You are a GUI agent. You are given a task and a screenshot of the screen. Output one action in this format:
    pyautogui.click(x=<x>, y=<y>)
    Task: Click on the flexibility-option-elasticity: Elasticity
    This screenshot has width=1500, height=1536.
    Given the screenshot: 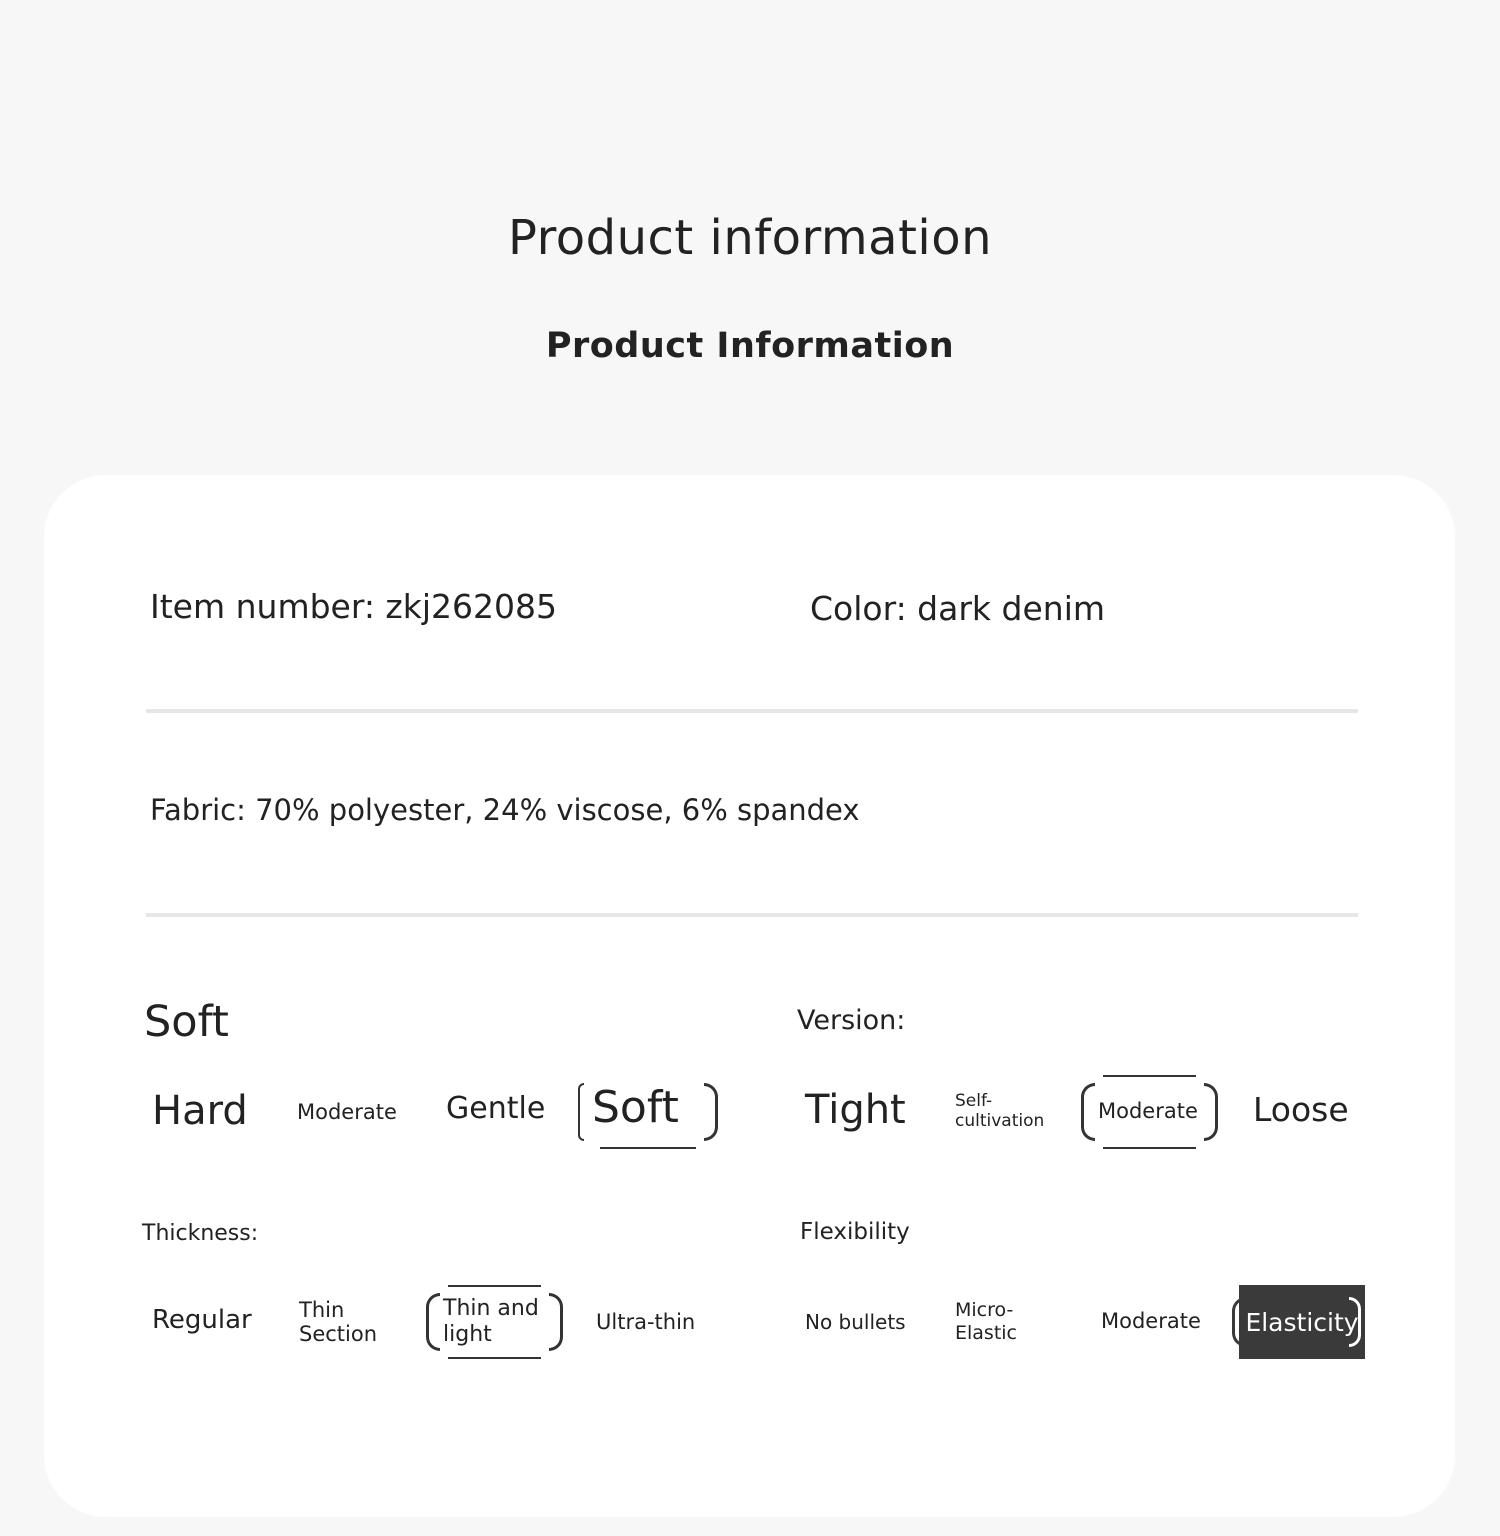 What is the action you would take?
    pyautogui.click(x=1302, y=1322)
    